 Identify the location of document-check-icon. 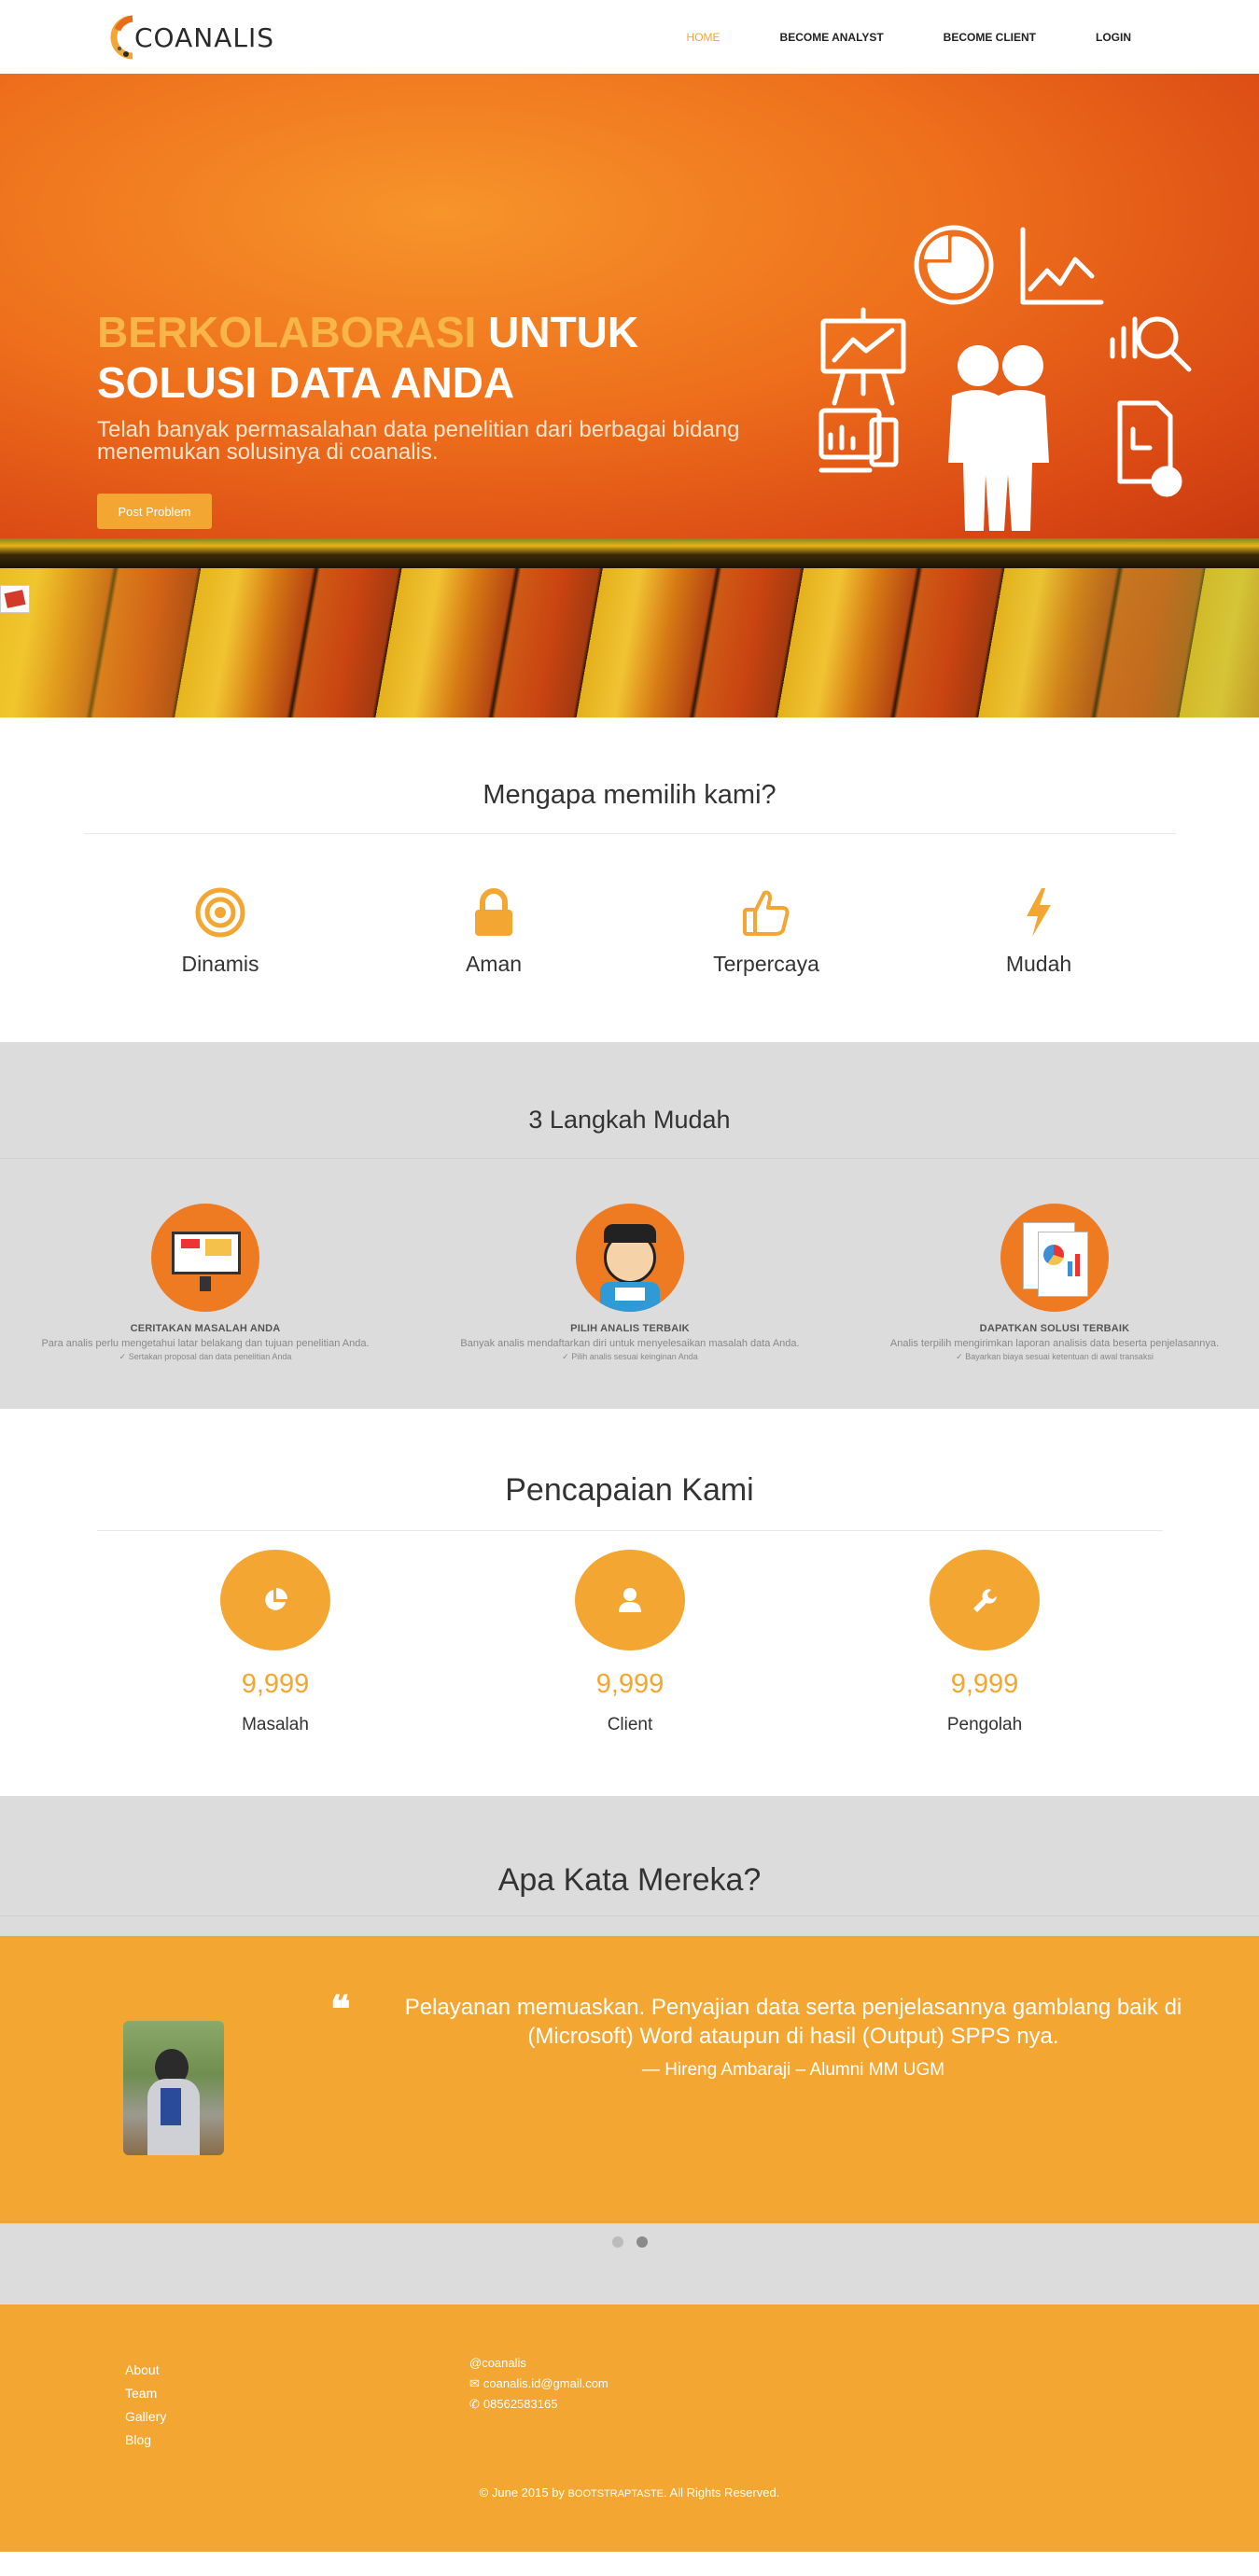
(1149, 448).